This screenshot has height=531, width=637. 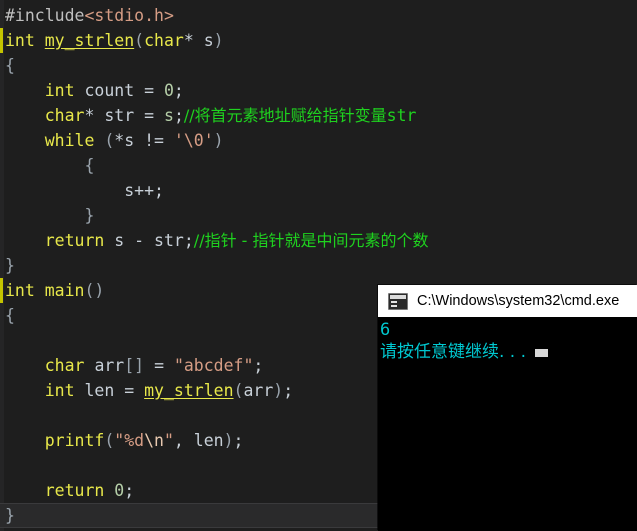 I want to click on console-output-line: 6, so click(x=508, y=330).